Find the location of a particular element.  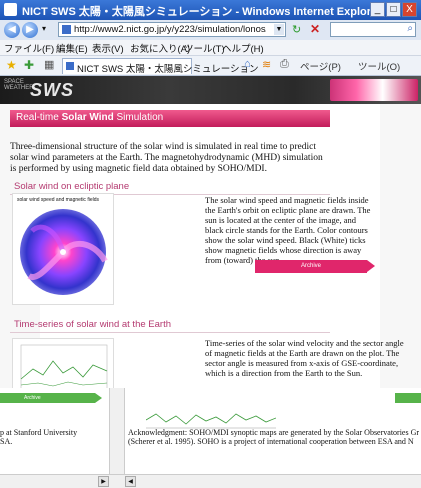

section-timeseries-header: Time-series of solar wind at the Earth is located at coordinates (170, 325).